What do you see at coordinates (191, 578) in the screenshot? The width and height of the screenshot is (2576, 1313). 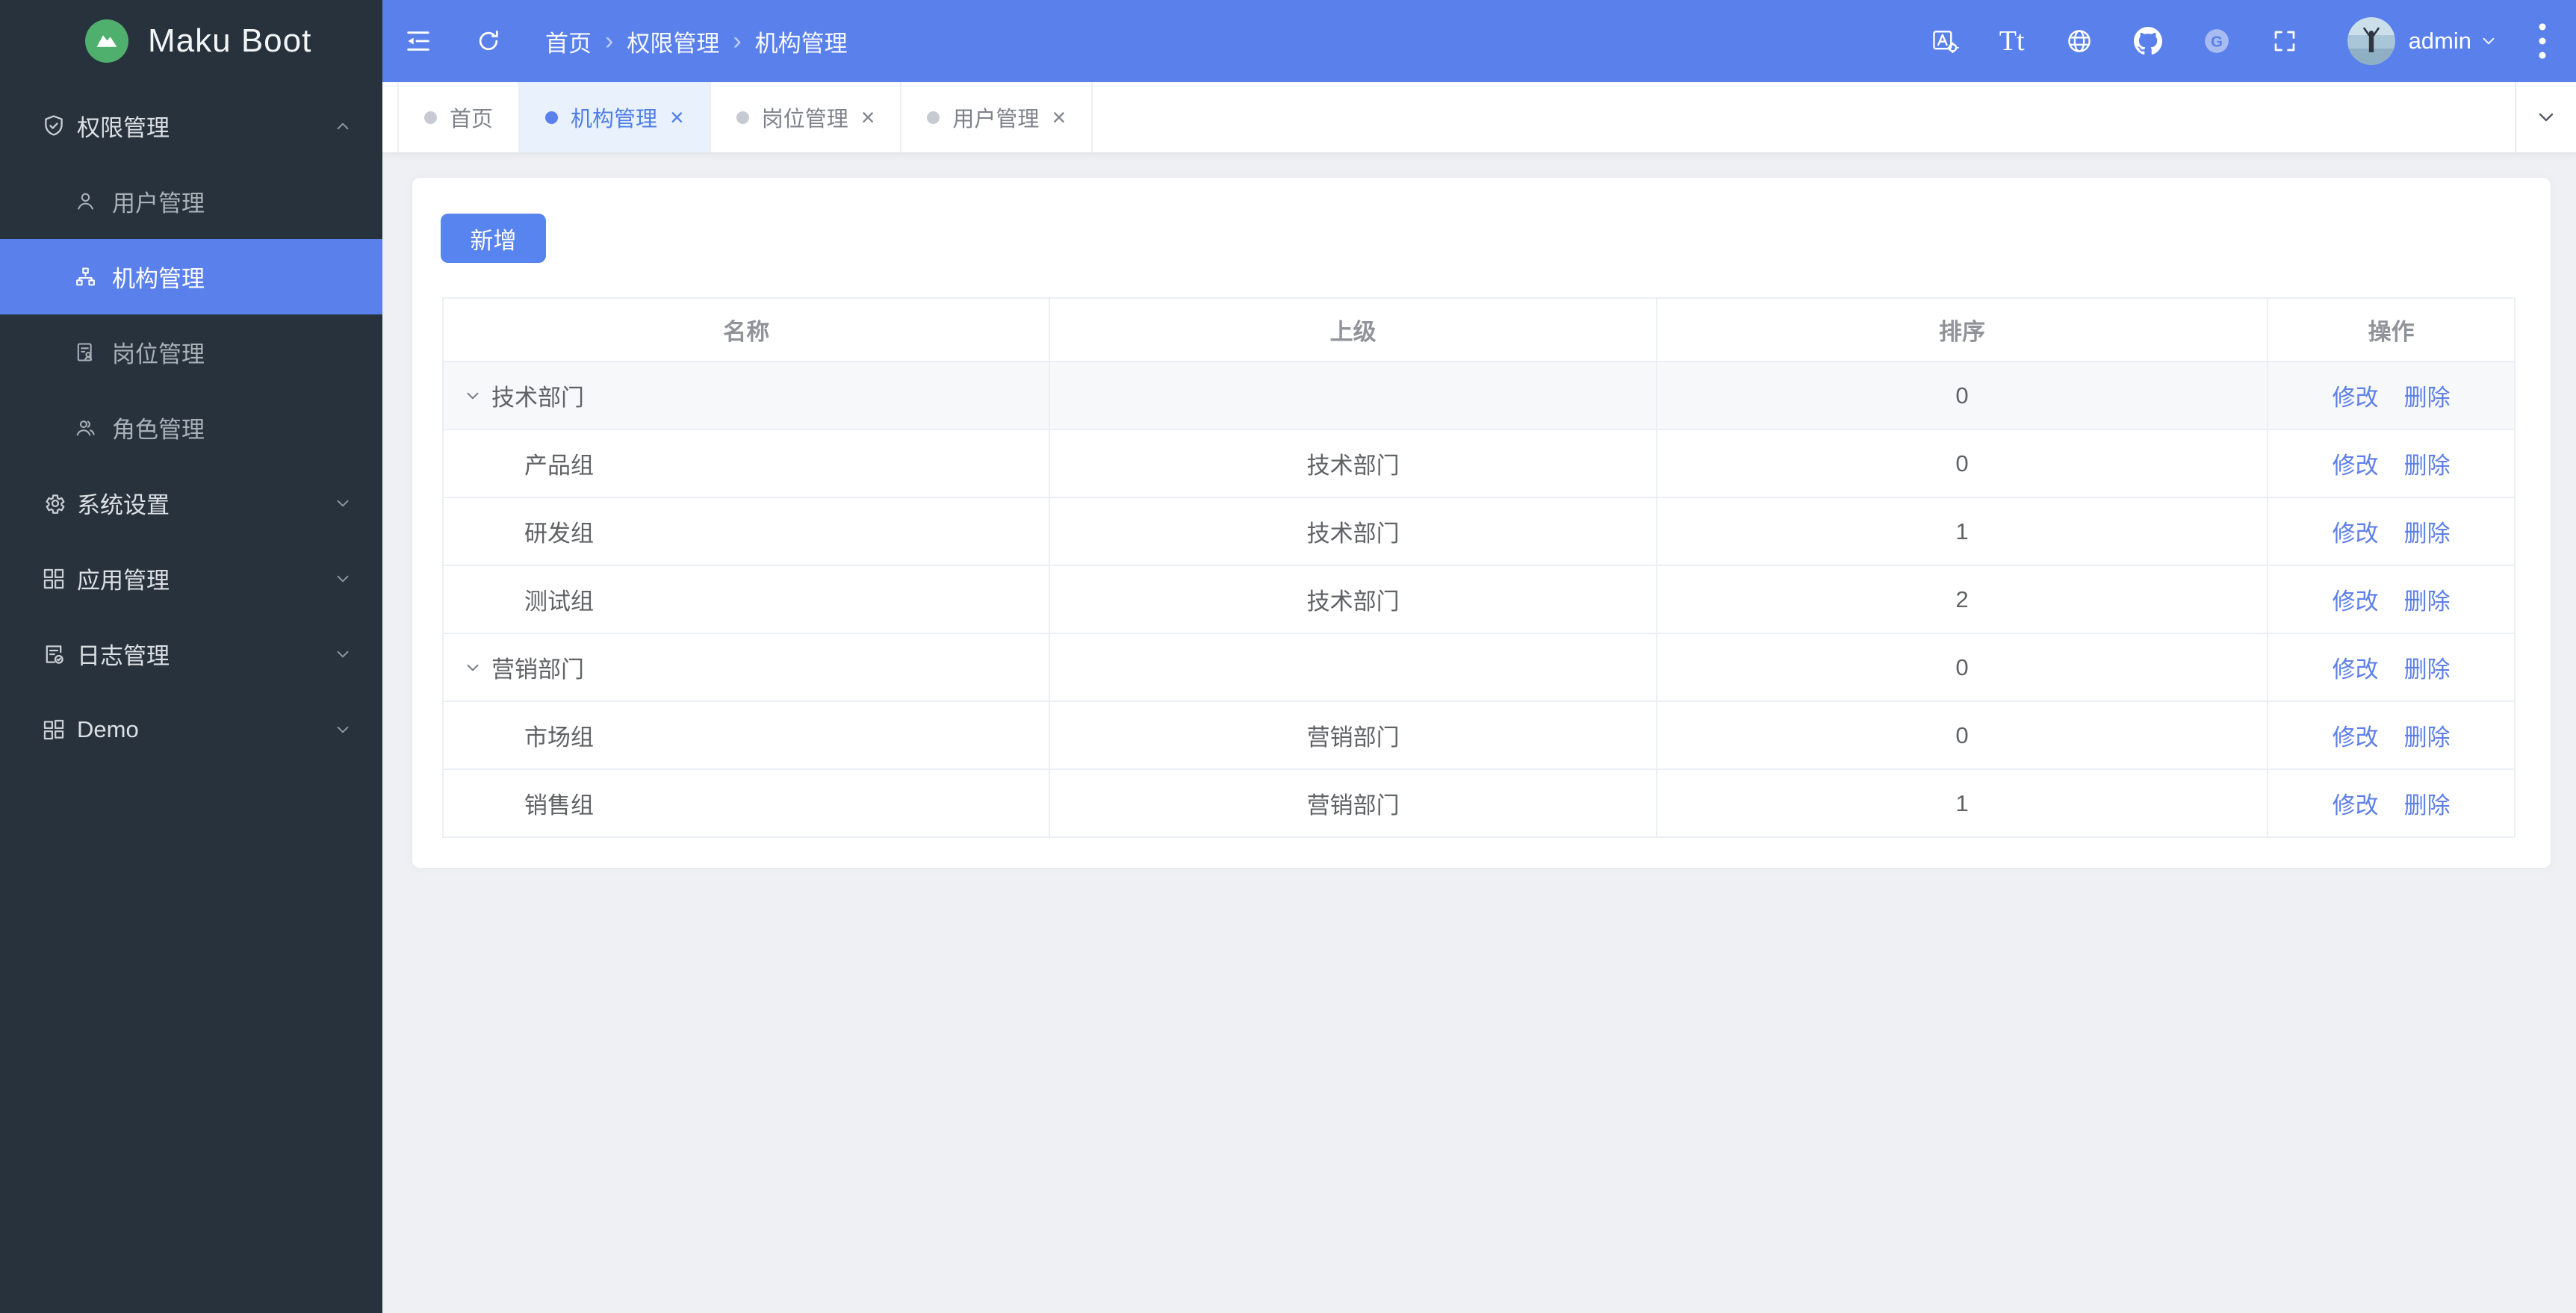 I see `sidebar-item-app-management: 应用管理` at bounding box center [191, 578].